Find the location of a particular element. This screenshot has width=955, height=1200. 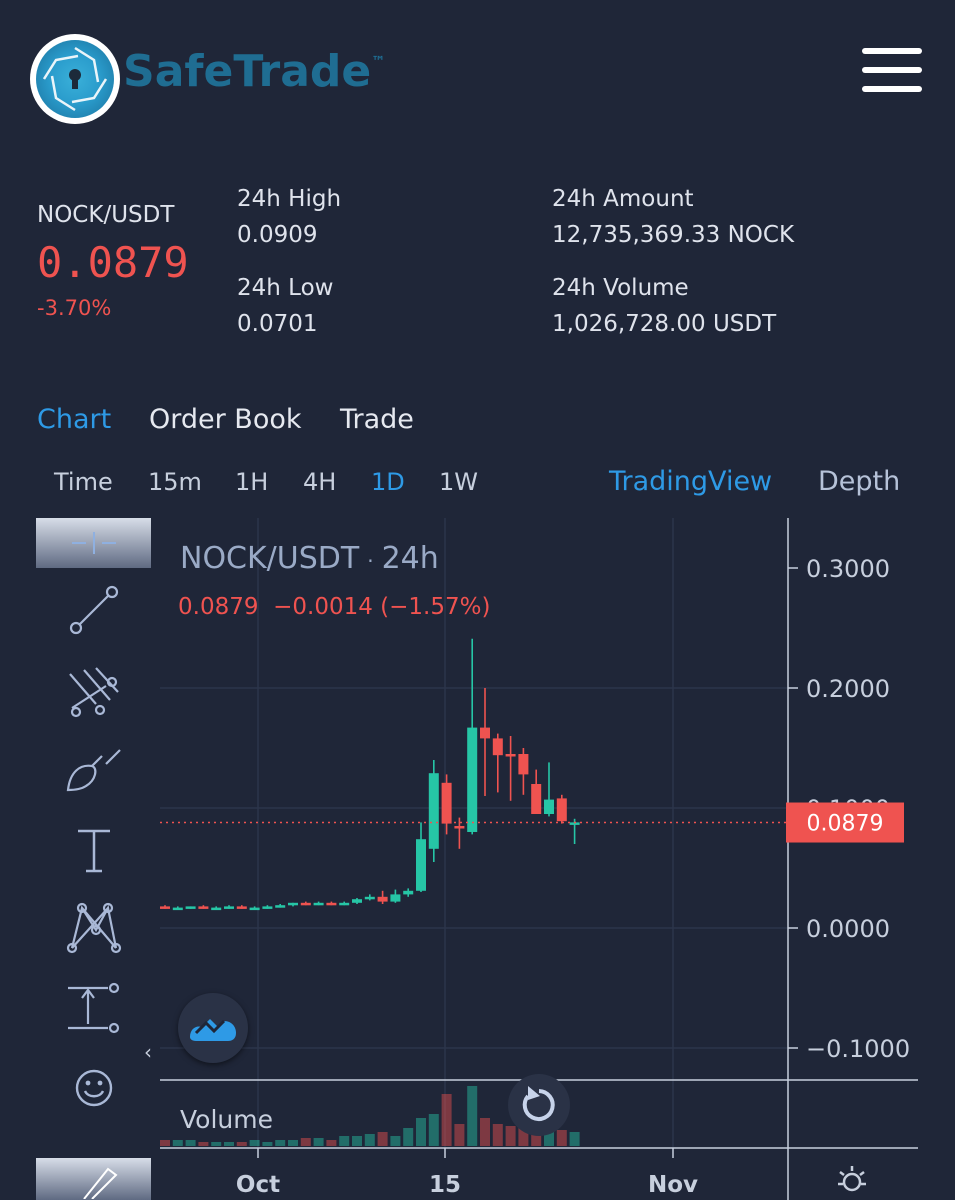

interval-4h: 4H is located at coordinates (319, 482).